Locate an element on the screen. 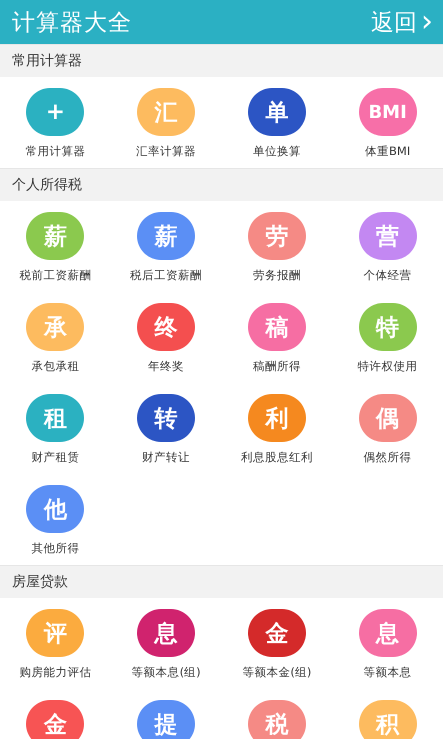 The width and height of the screenshot is (443, 739). section-title: 个人所得税 is located at coordinates (47, 185).